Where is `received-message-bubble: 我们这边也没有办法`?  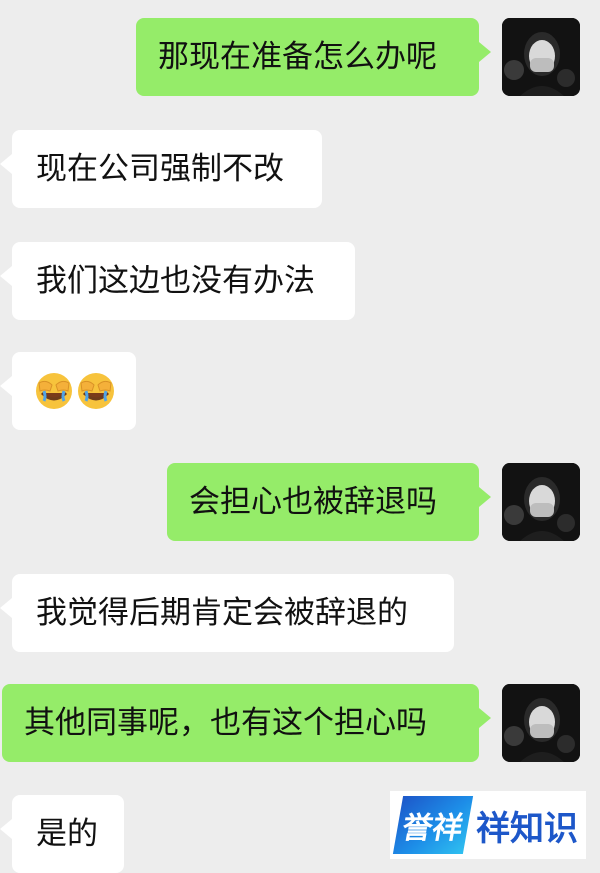 received-message-bubble: 我们这边也没有办法 is located at coordinates (177, 281).